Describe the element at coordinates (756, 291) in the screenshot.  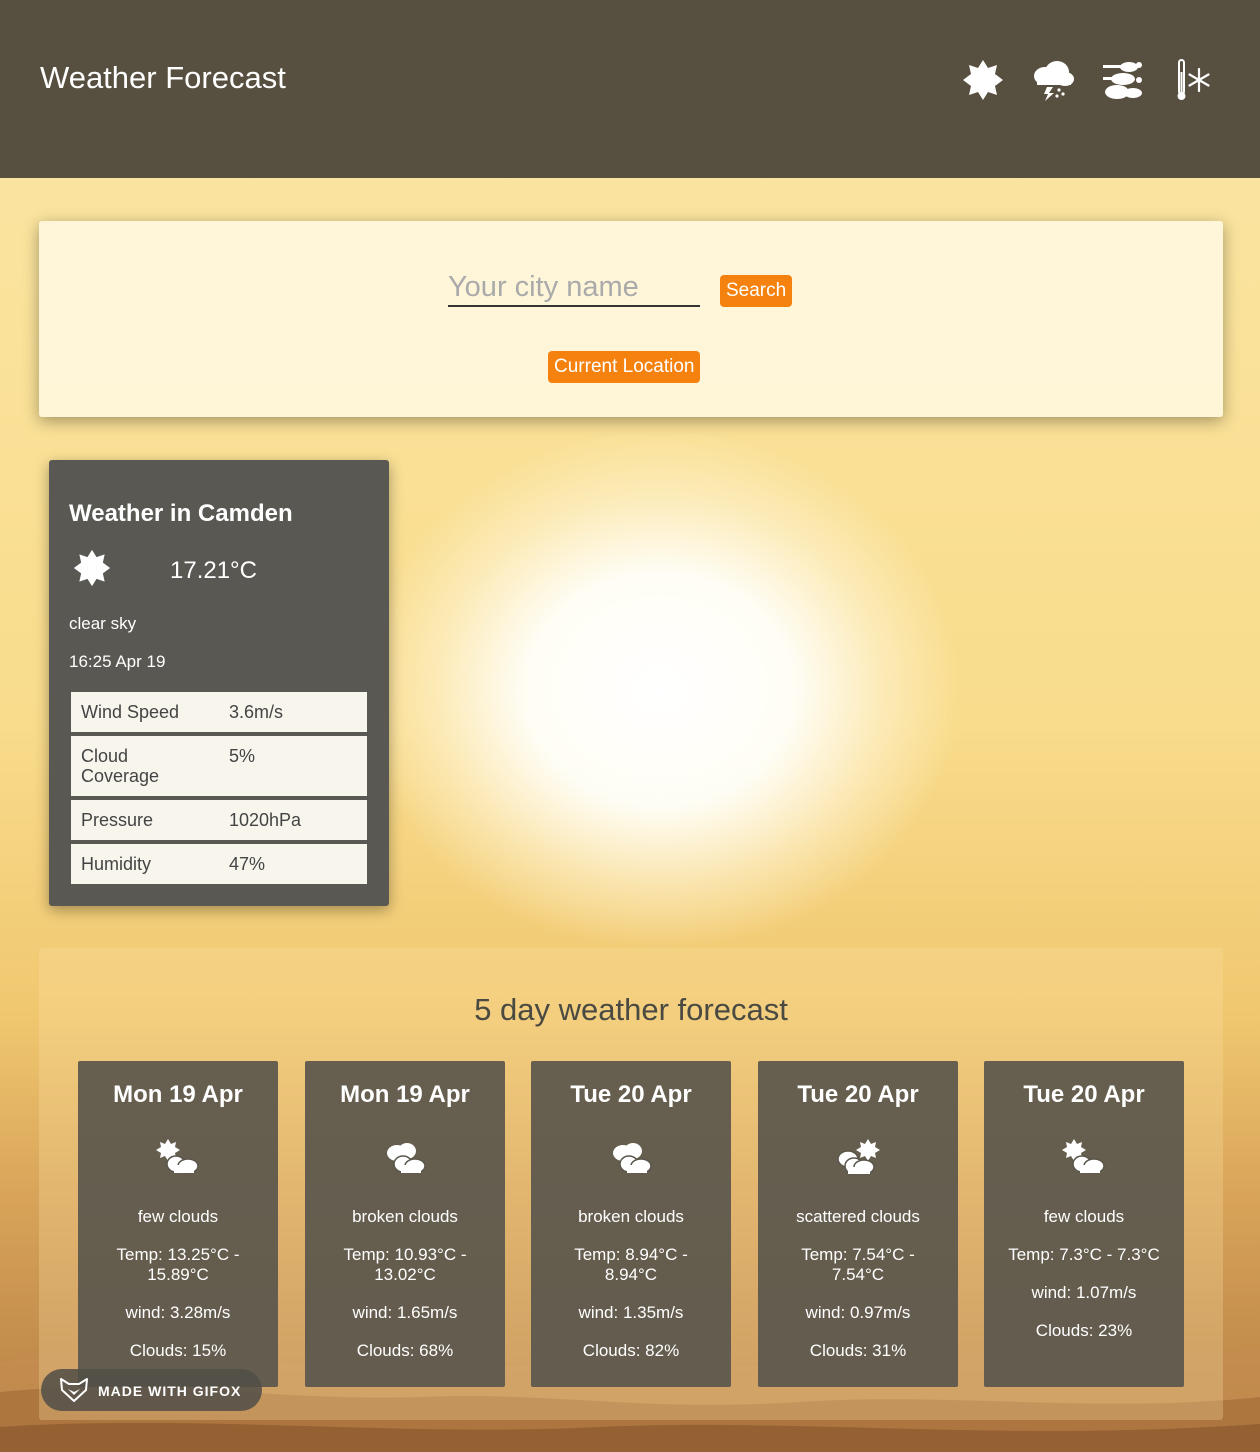
I see `search-button: Search` at that location.